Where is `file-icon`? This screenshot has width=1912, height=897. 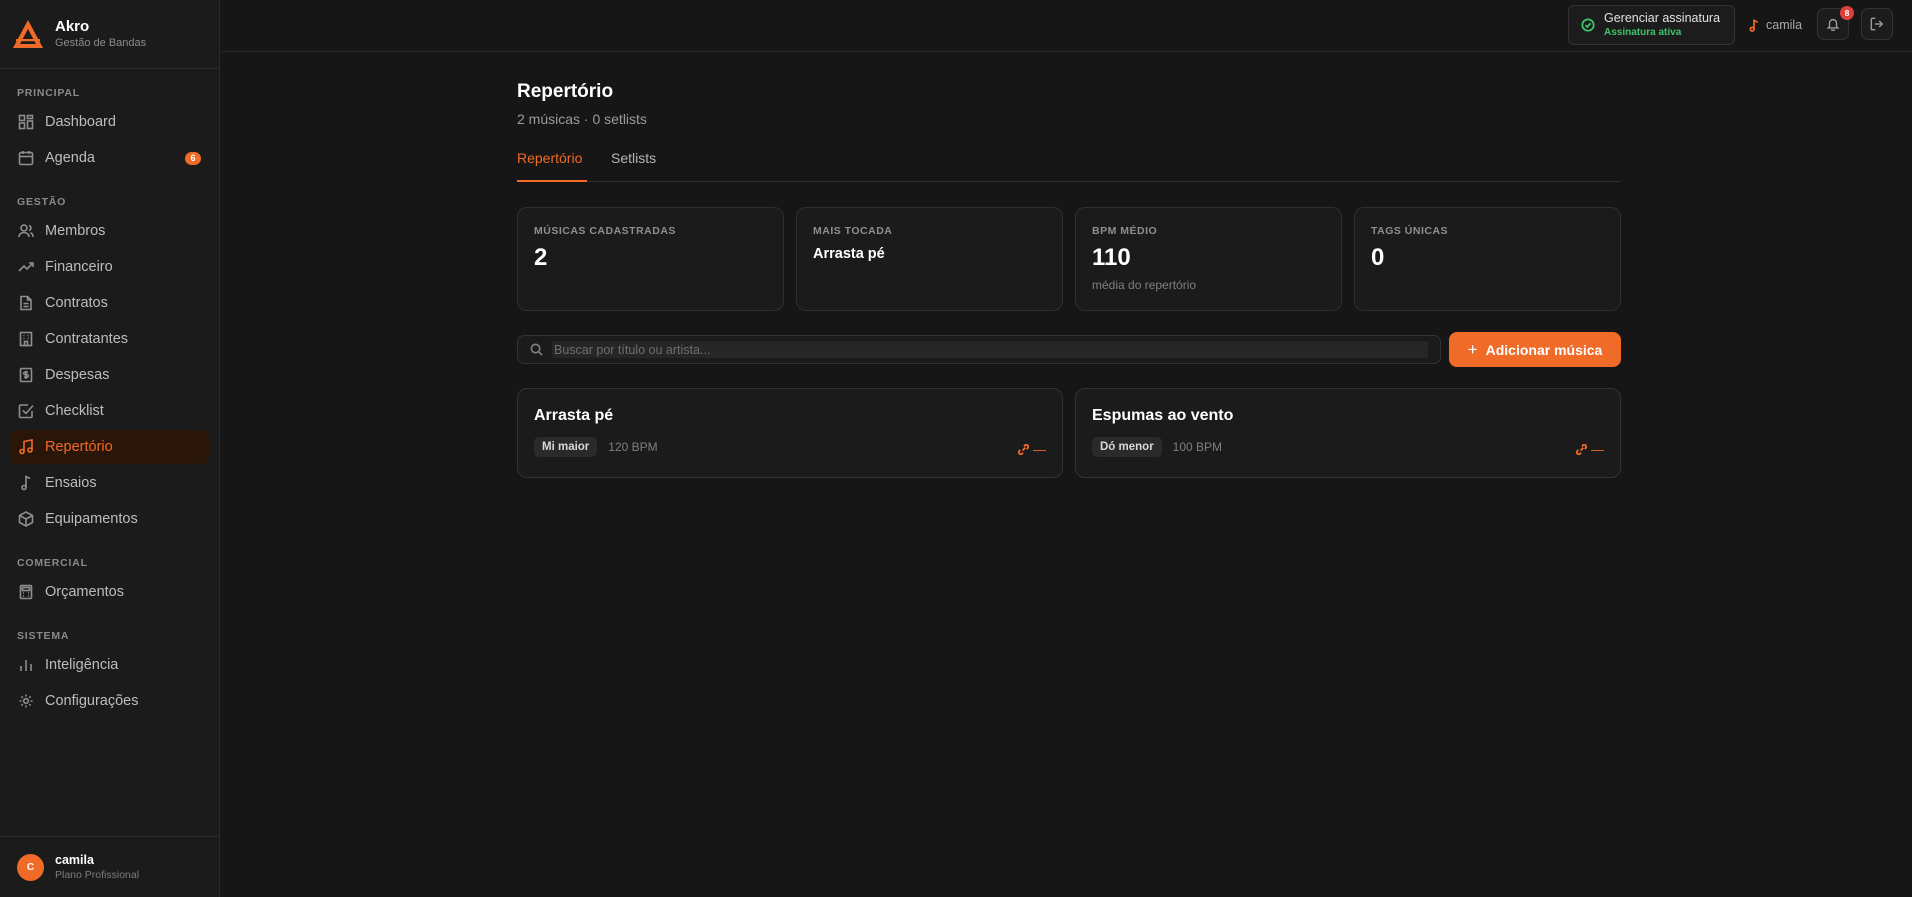
file-icon is located at coordinates (26, 303).